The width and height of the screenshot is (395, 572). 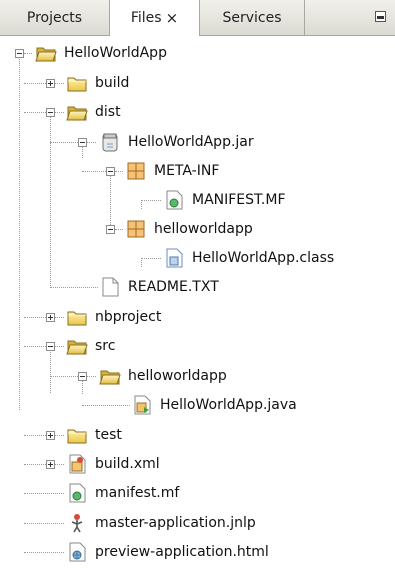 I want to click on tree-node-class-file: HelloWorldApp.class, so click(x=197, y=258).